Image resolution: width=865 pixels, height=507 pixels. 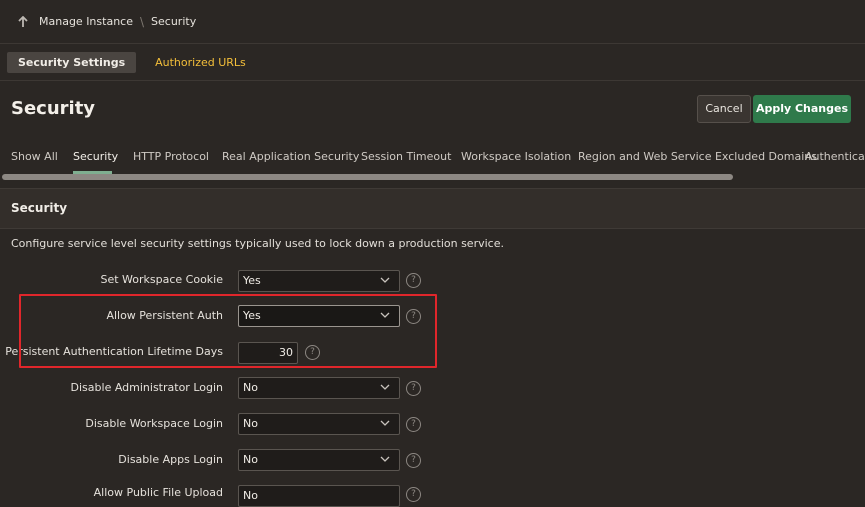 What do you see at coordinates (161, 279) in the screenshot?
I see `set-workspace-cookie-label: Set Workspace Cookie` at bounding box center [161, 279].